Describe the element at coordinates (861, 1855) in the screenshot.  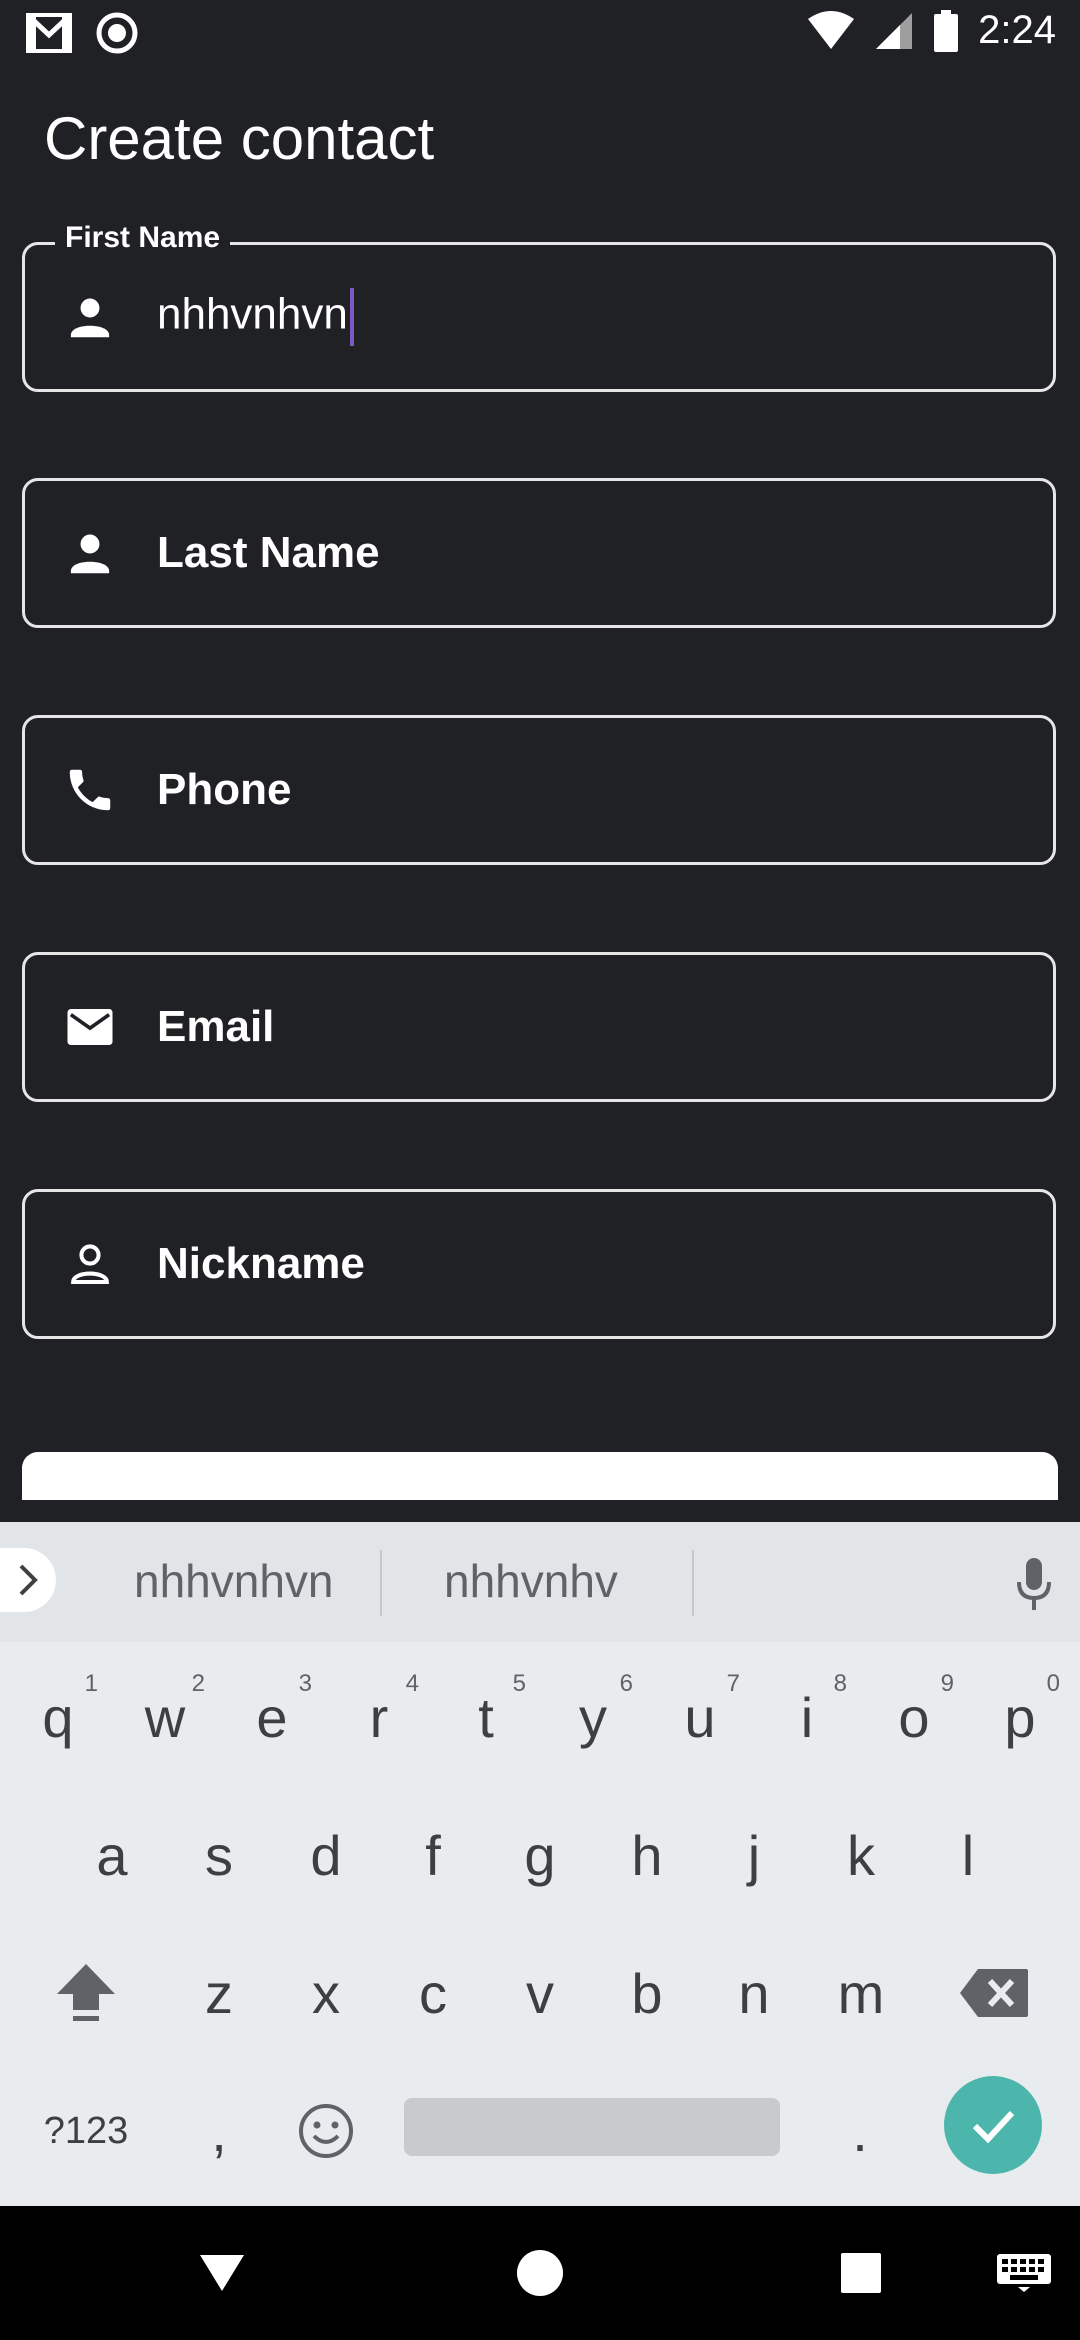
I see `key-k: k` at that location.